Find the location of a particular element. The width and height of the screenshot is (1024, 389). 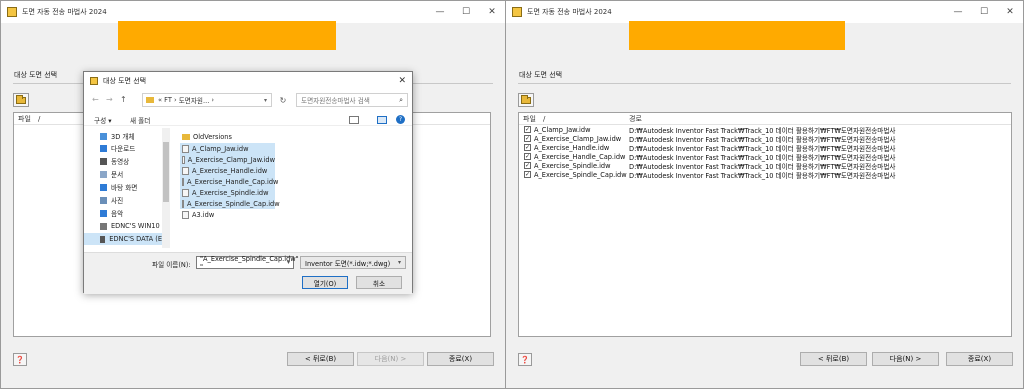

view-options-icon is located at coordinates (354, 120).